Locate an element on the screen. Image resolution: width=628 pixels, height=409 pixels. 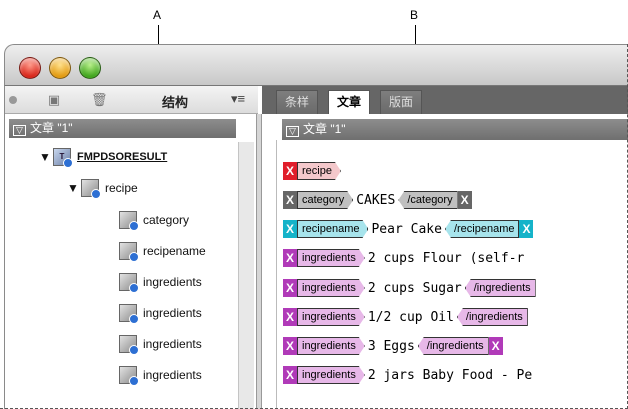
tree-node-child: category is located at coordinates (154, 221).